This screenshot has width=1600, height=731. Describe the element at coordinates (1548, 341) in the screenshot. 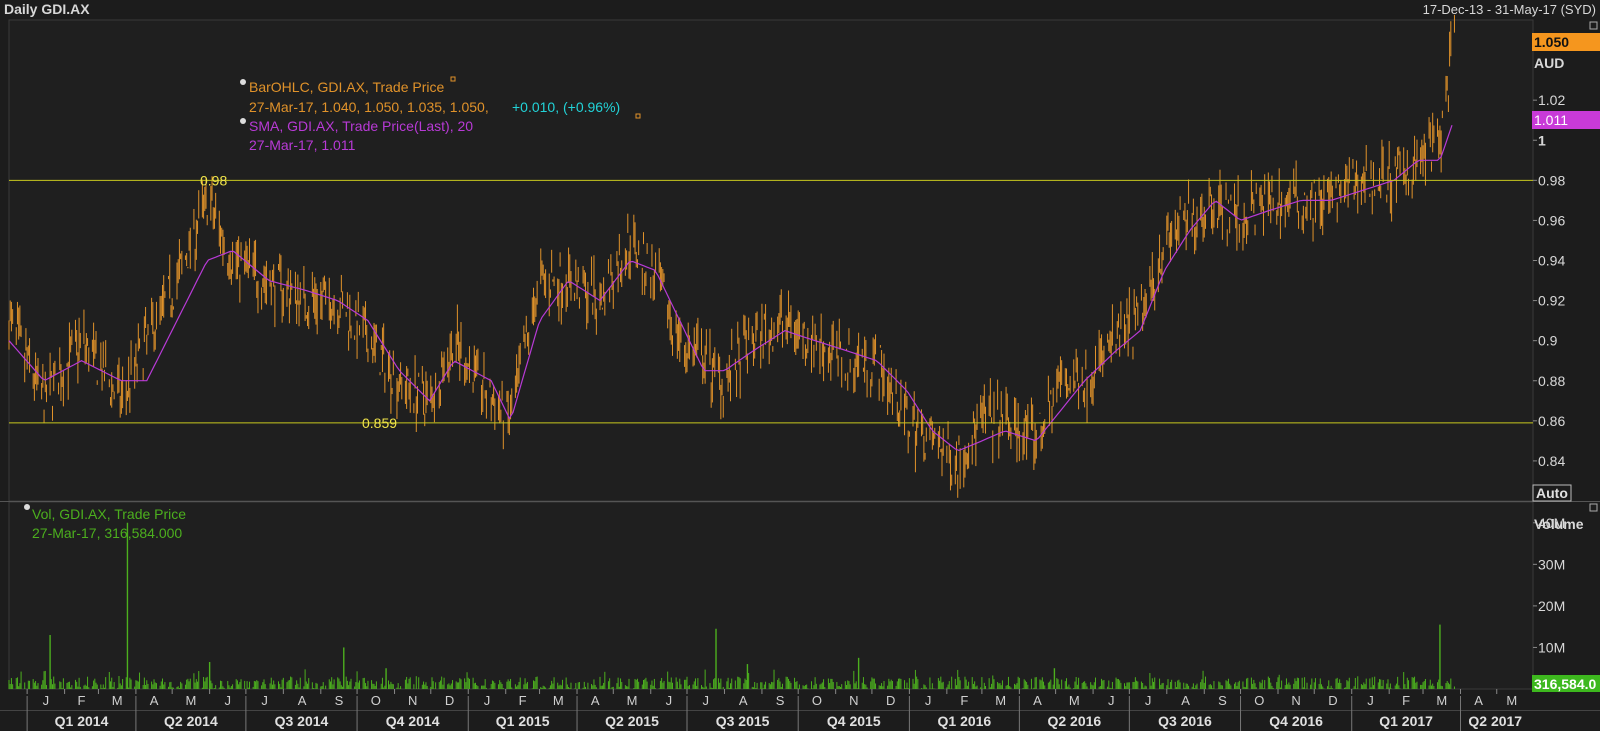

I see `price-tick-label: 0.9` at that location.